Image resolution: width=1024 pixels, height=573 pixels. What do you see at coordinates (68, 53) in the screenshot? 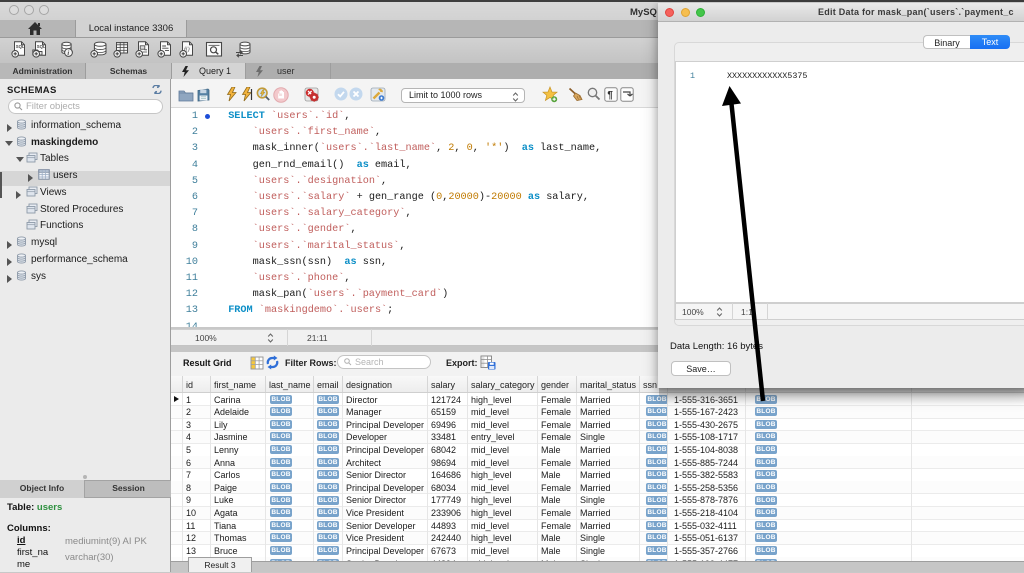
I see `svg-text: i` at bounding box center [68, 53].